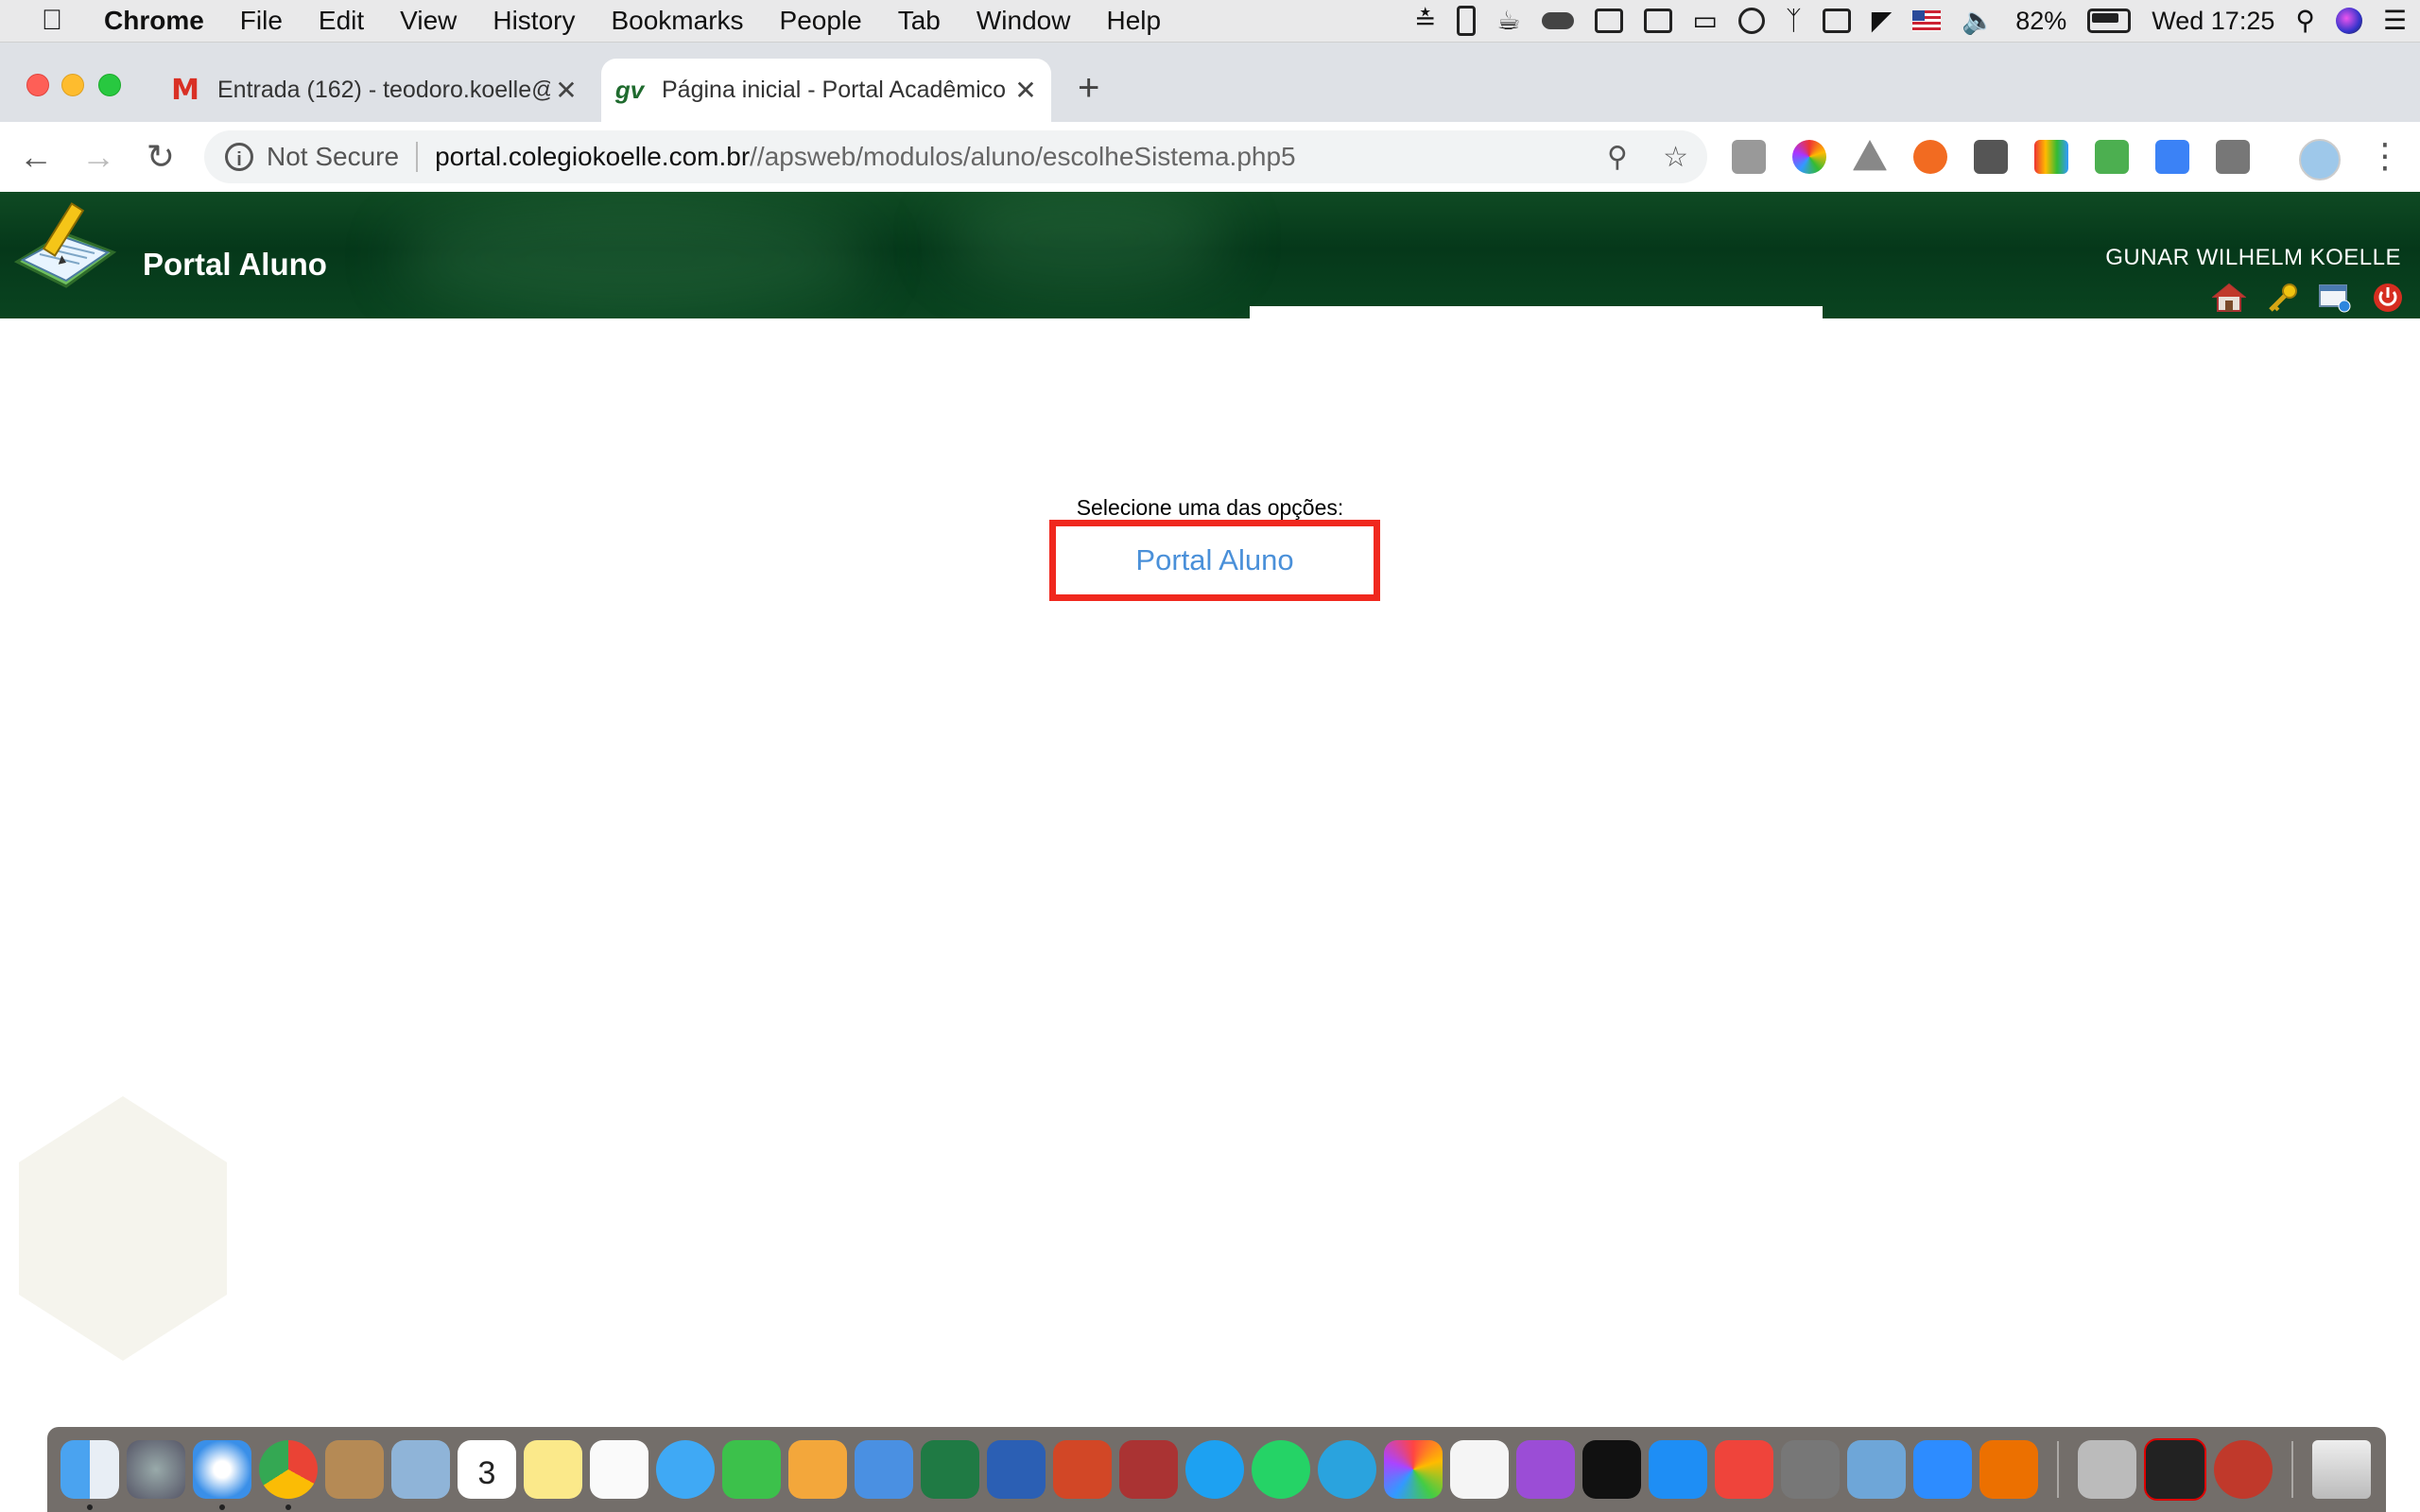 The image size is (2420, 1512). Describe the element at coordinates (1978, 21) in the screenshot. I see `volume-icon: 🔈` at that location.